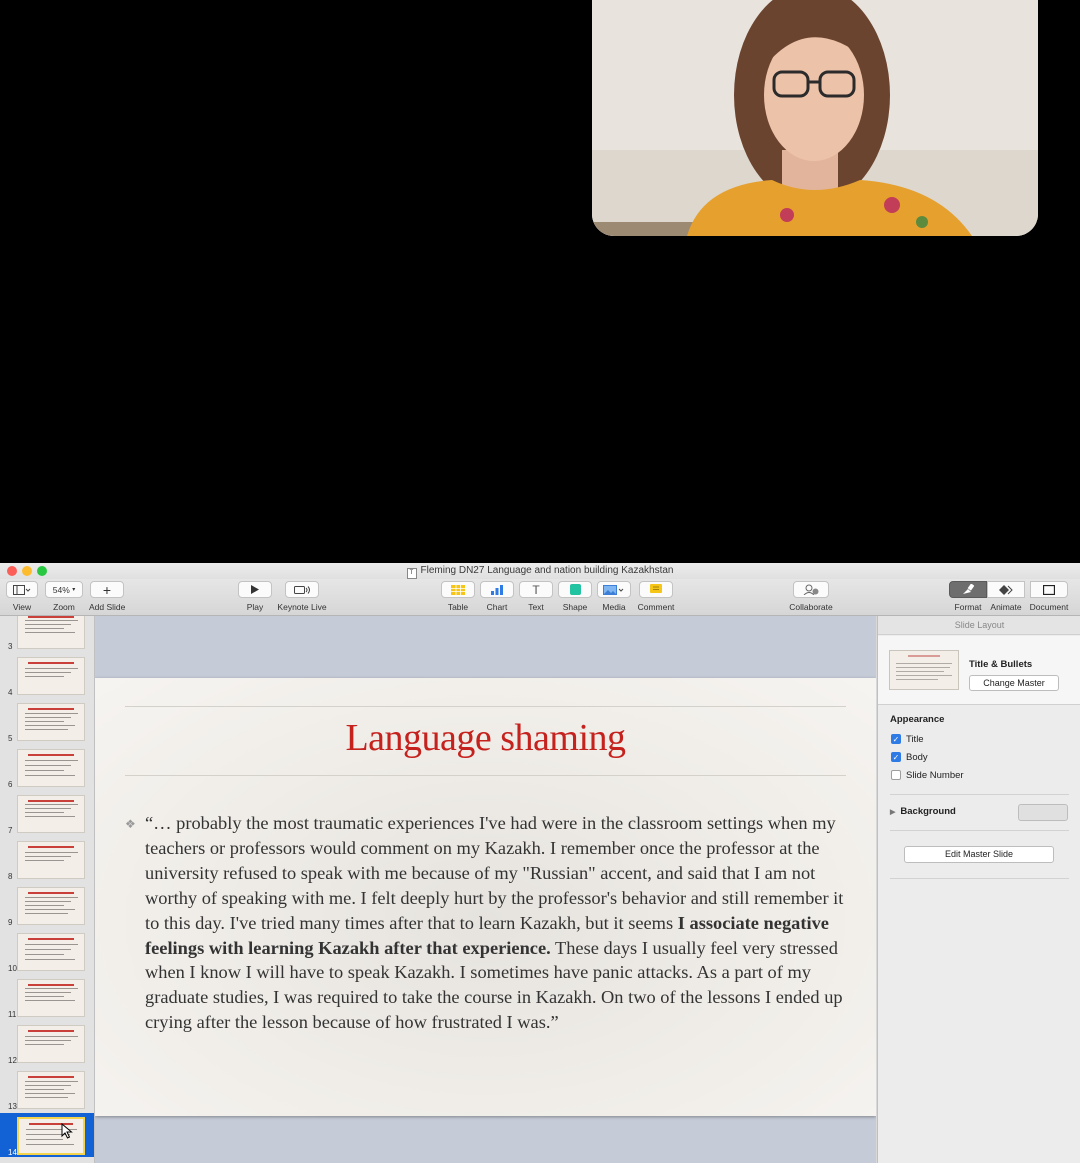  I want to click on shape-button: Shape, so click(575, 596).